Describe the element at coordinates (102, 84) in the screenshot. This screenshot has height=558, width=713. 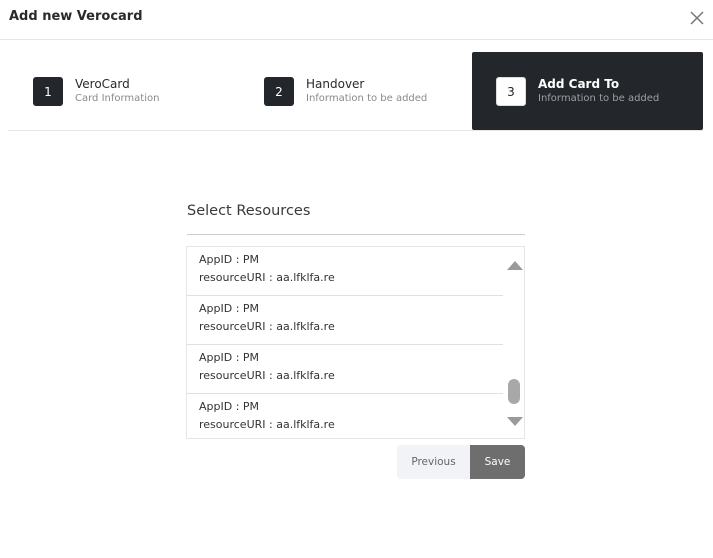
I see `step-title: VeroCard` at that location.